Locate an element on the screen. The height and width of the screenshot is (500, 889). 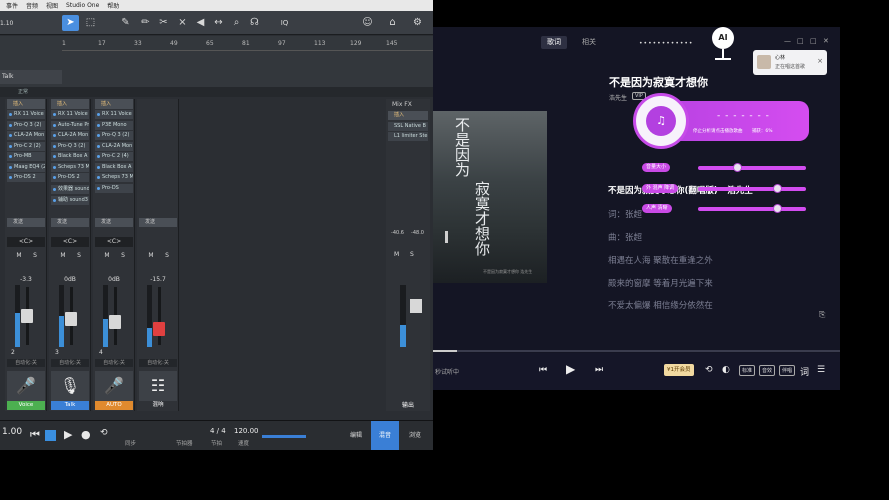
timeline-ruler: 1 17 33 49 65 81 97 113 129 145 is located at coordinates (216, 63).